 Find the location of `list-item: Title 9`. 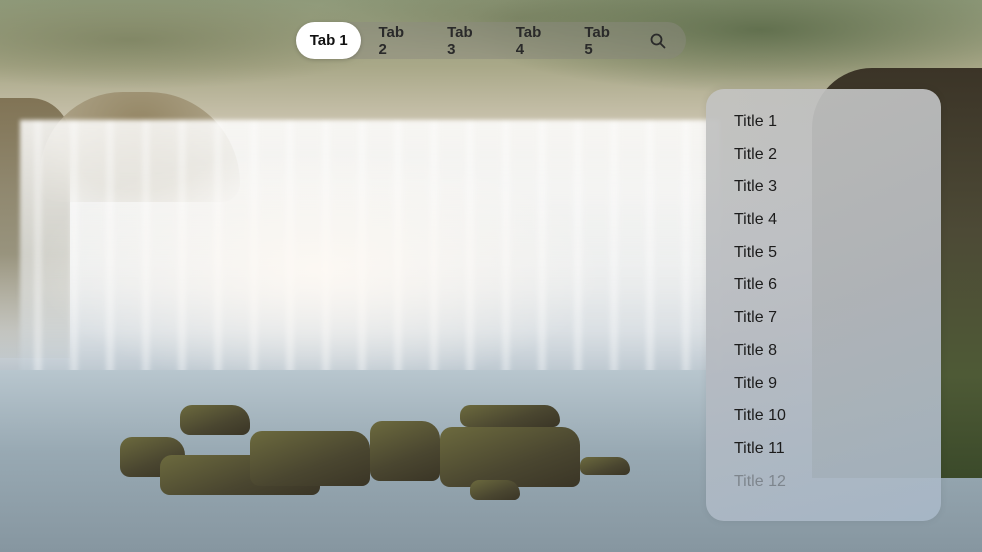

list-item: Title 9 is located at coordinates (760, 384).